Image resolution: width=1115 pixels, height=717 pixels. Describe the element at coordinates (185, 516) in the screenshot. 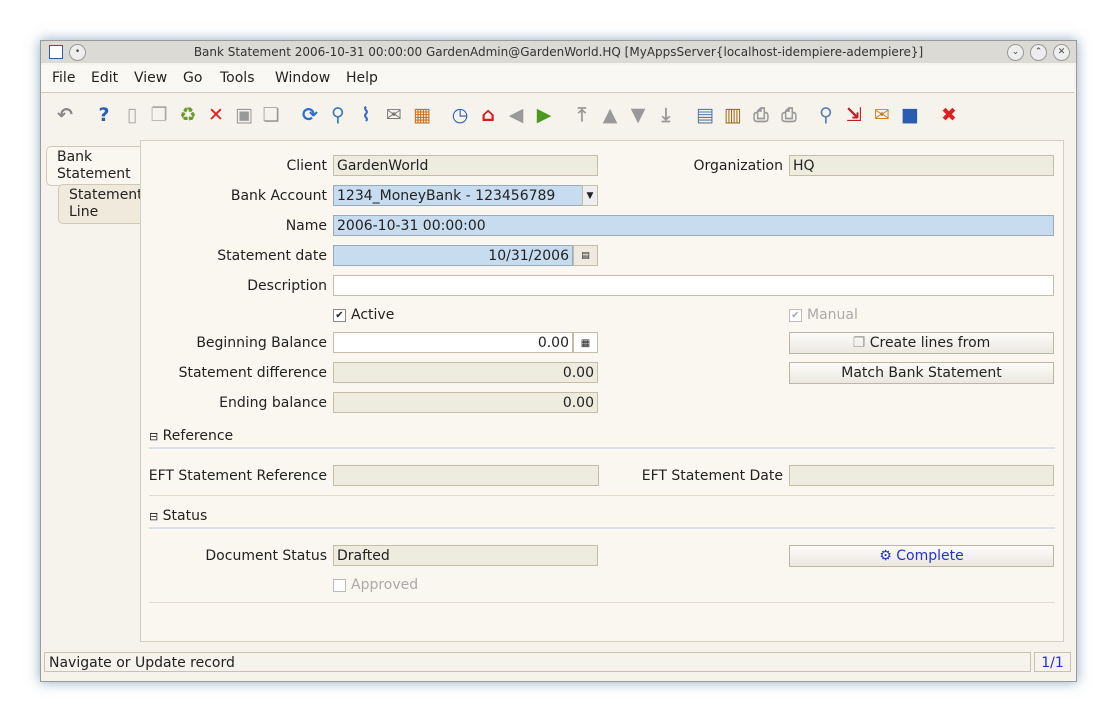

I see `section-title: Status` at that location.